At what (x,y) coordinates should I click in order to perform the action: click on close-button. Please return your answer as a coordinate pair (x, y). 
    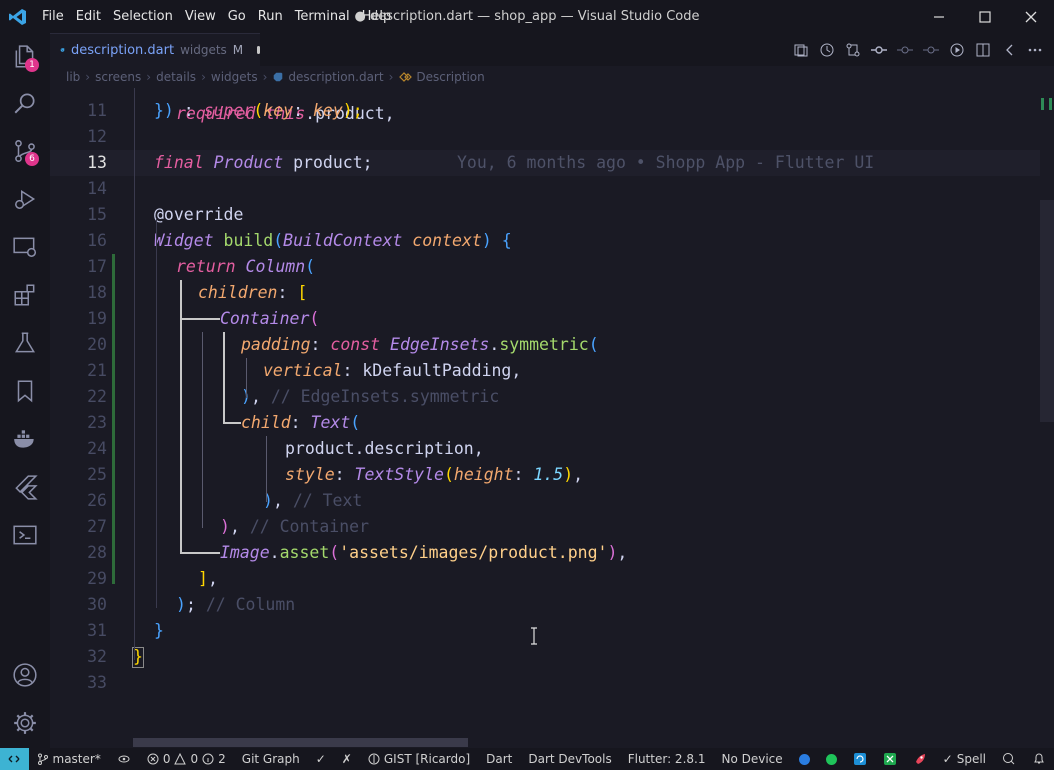
    Looking at the image, I should click on (1031, 16).